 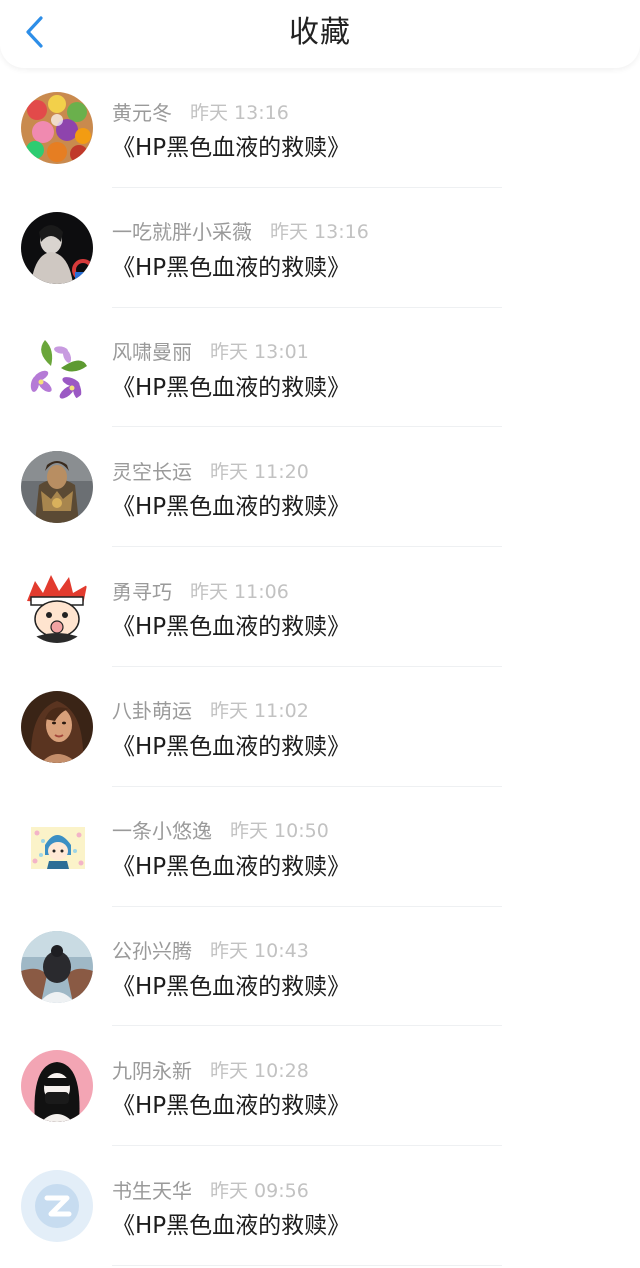 I want to click on purple-flowers-avatar, so click(x=57, y=367).